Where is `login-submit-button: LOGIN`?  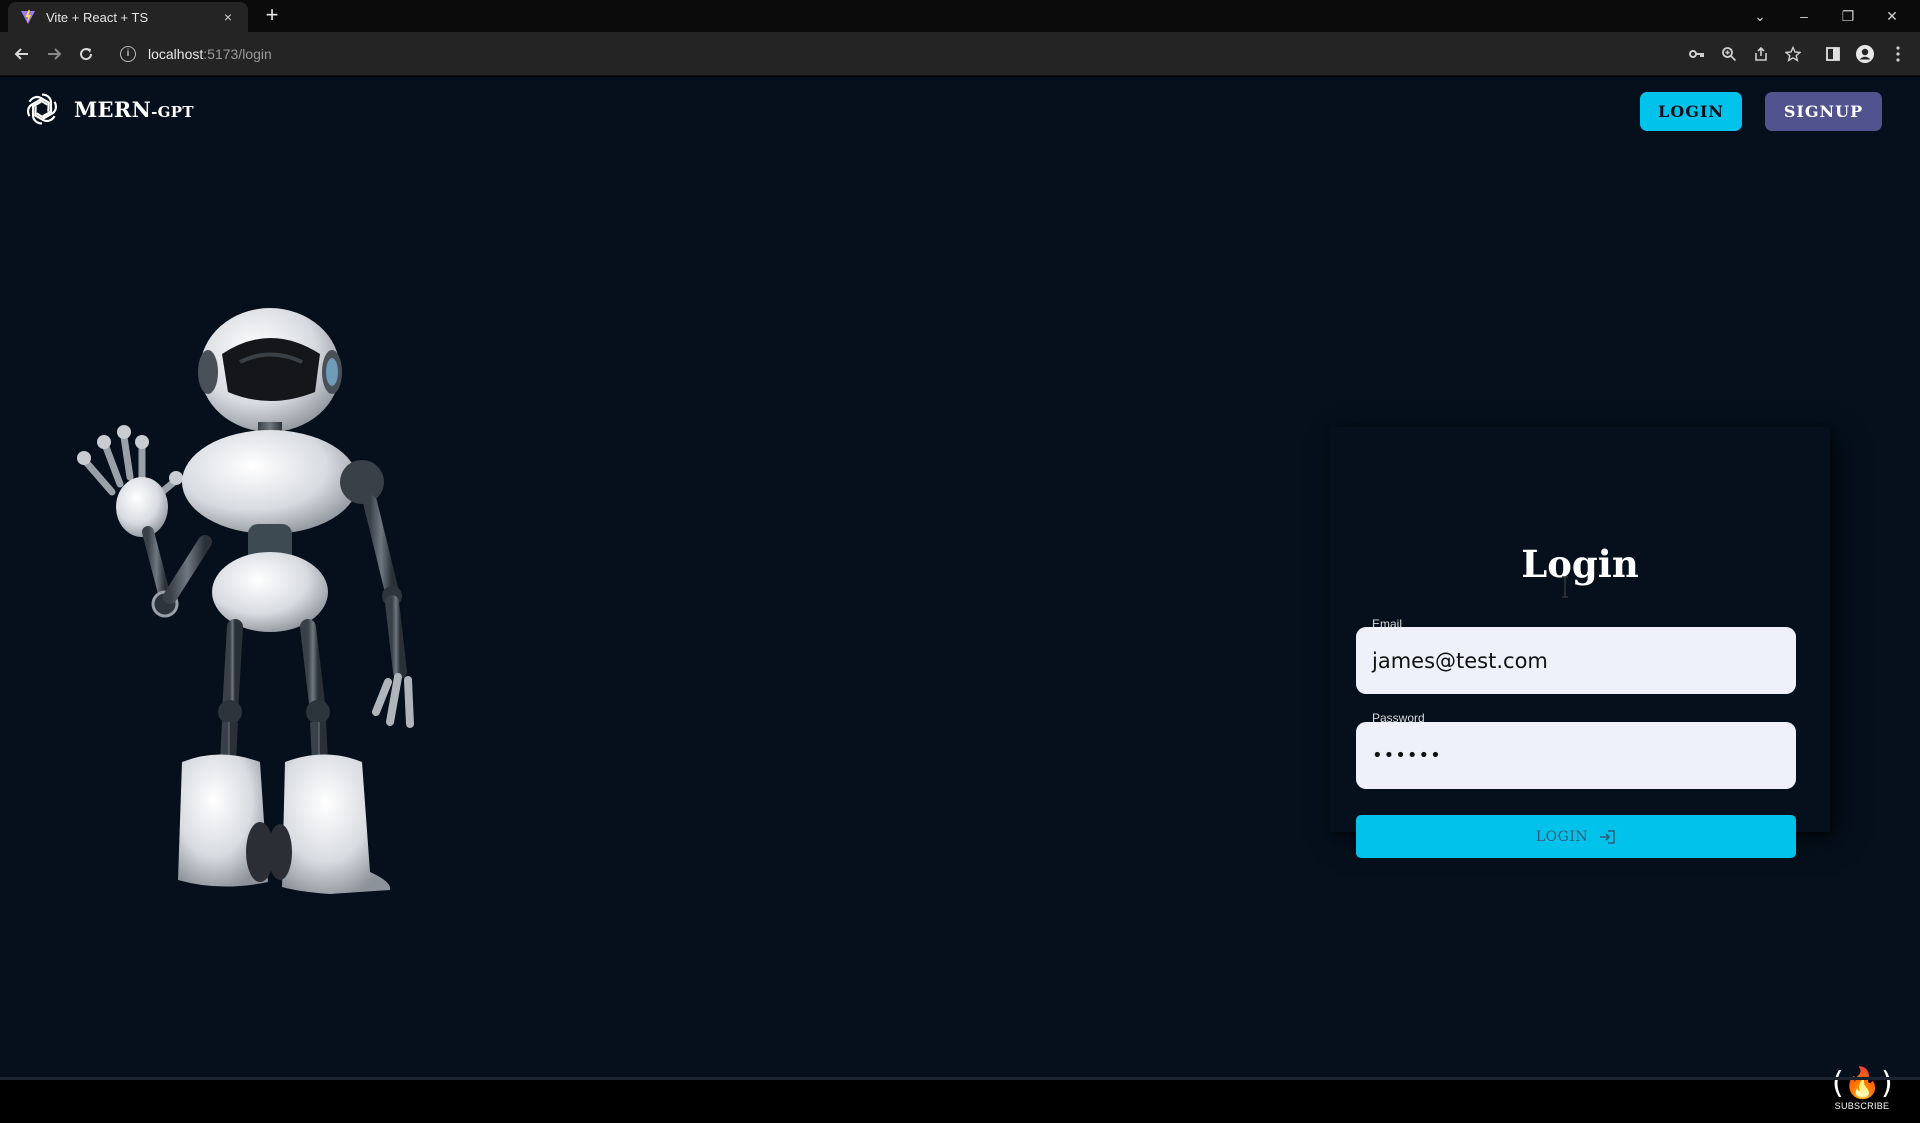 login-submit-button: LOGIN is located at coordinates (1576, 836).